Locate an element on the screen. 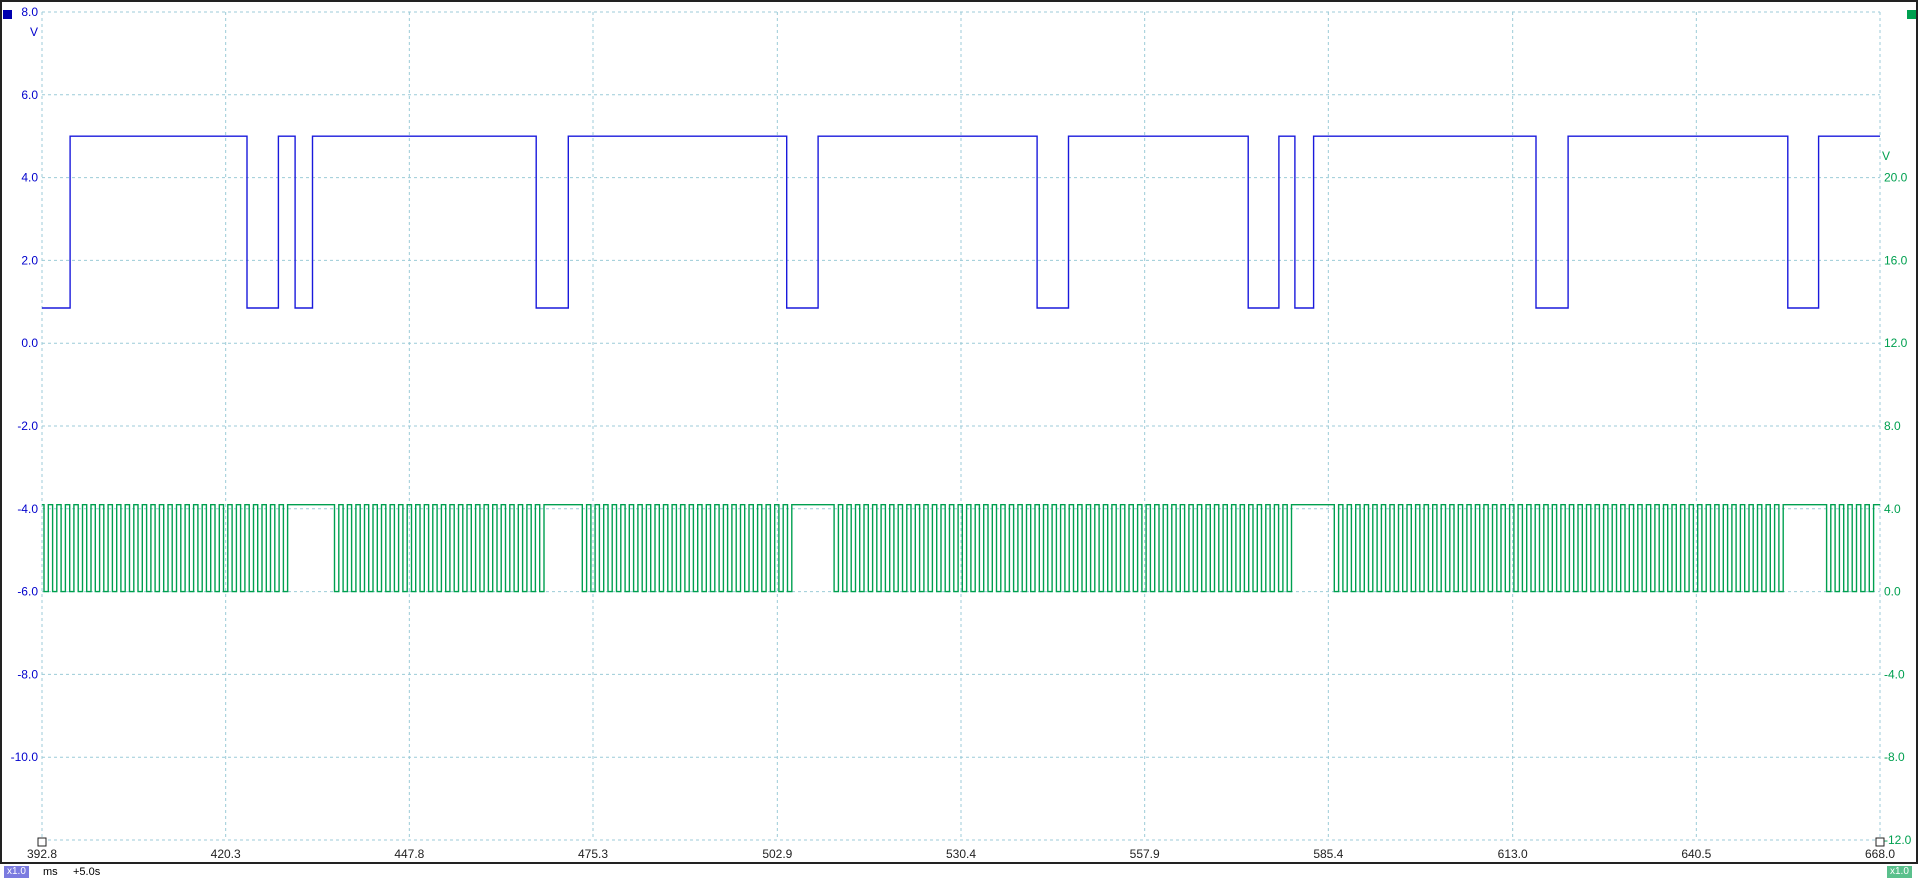 The image size is (1920, 880). status-bar: x1.0 ms +5.0s x1.0 is located at coordinates (960, 872).